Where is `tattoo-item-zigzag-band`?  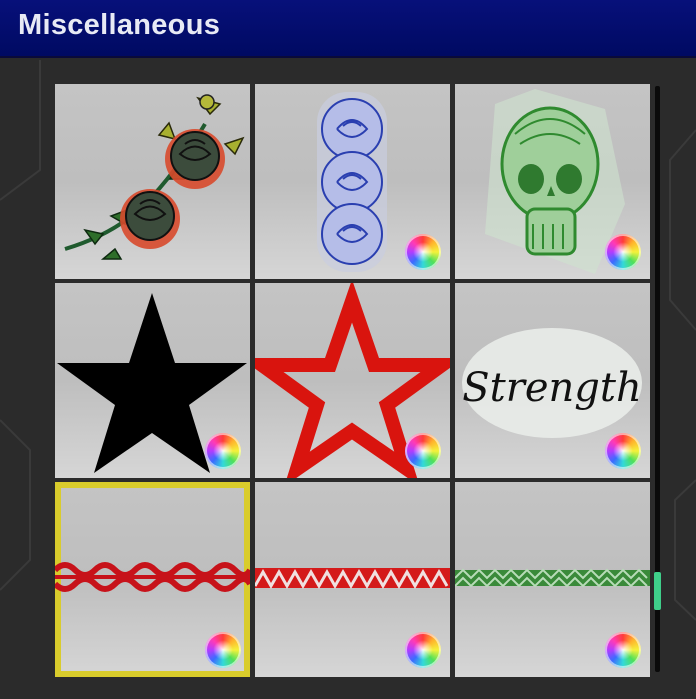
tattoo-item-zigzag-band is located at coordinates (352, 579).